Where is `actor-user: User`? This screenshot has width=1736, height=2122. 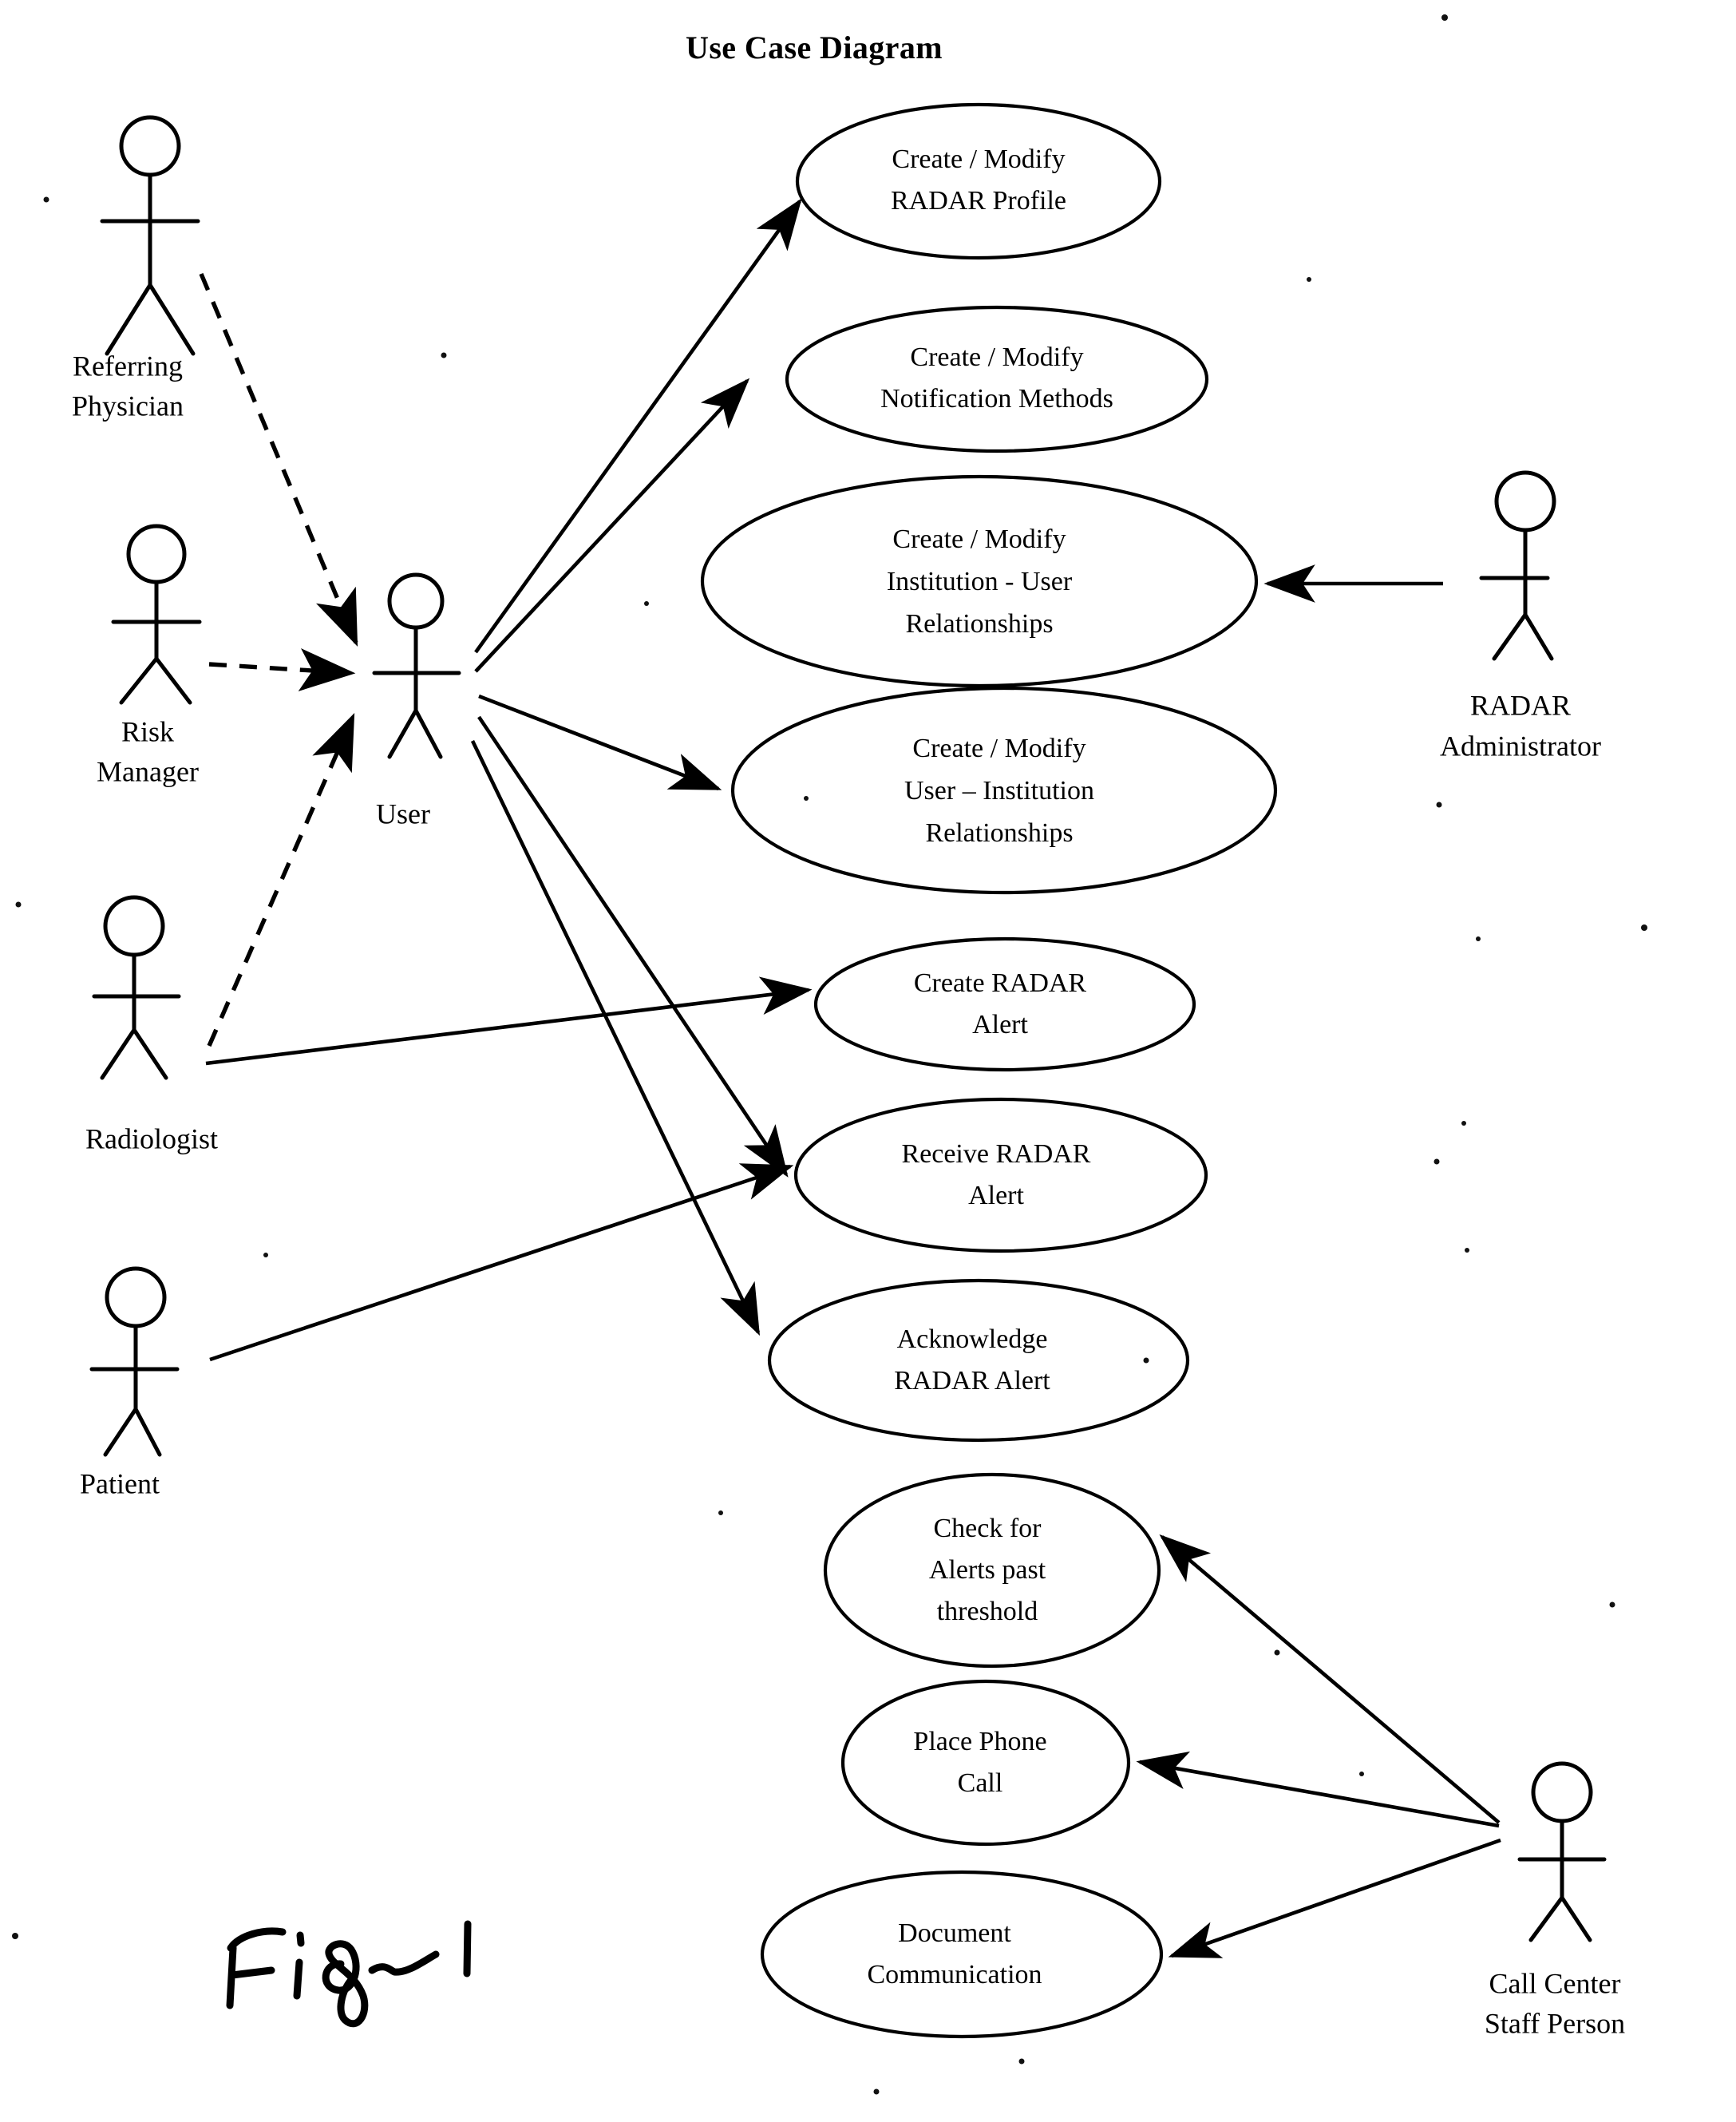
actor-user: User is located at coordinates (416, 700).